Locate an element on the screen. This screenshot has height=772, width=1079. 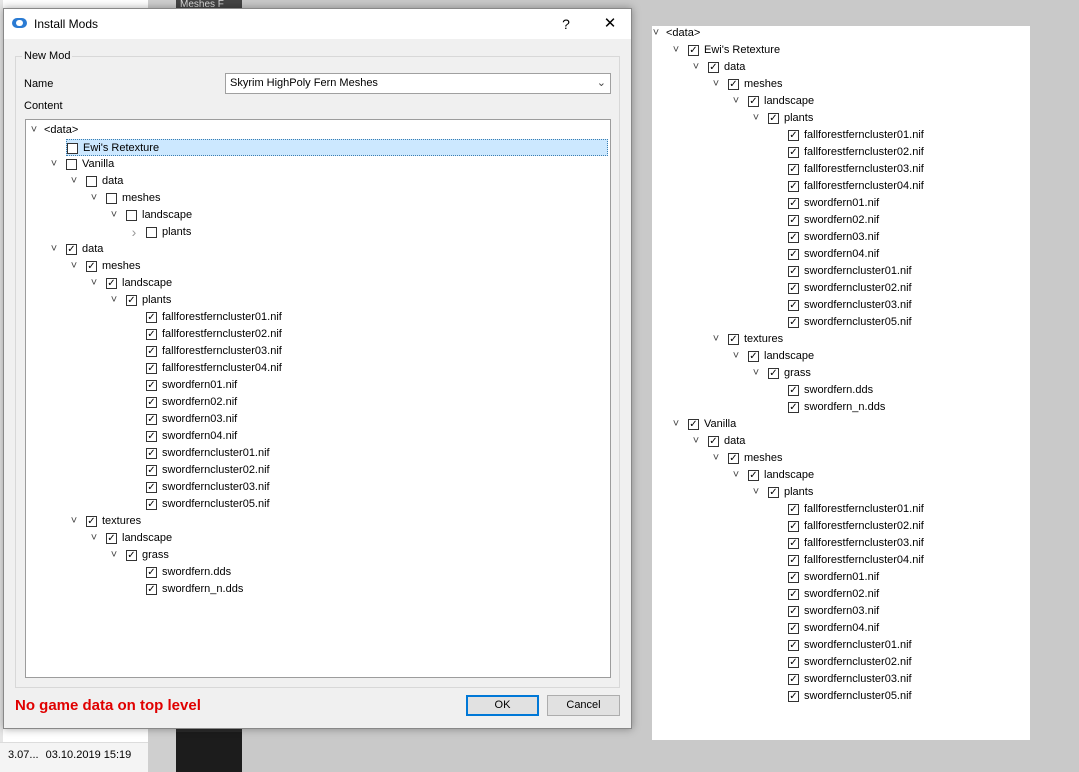
help-button: ? is located at coordinates (566, 24).